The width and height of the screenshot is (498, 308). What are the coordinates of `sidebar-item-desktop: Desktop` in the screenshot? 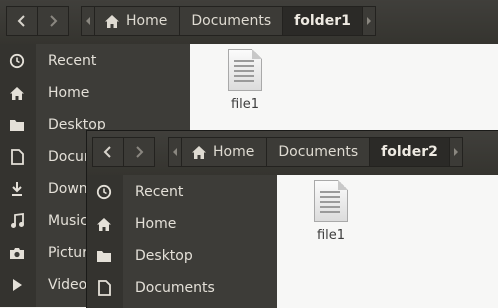 It's located at (182, 256).